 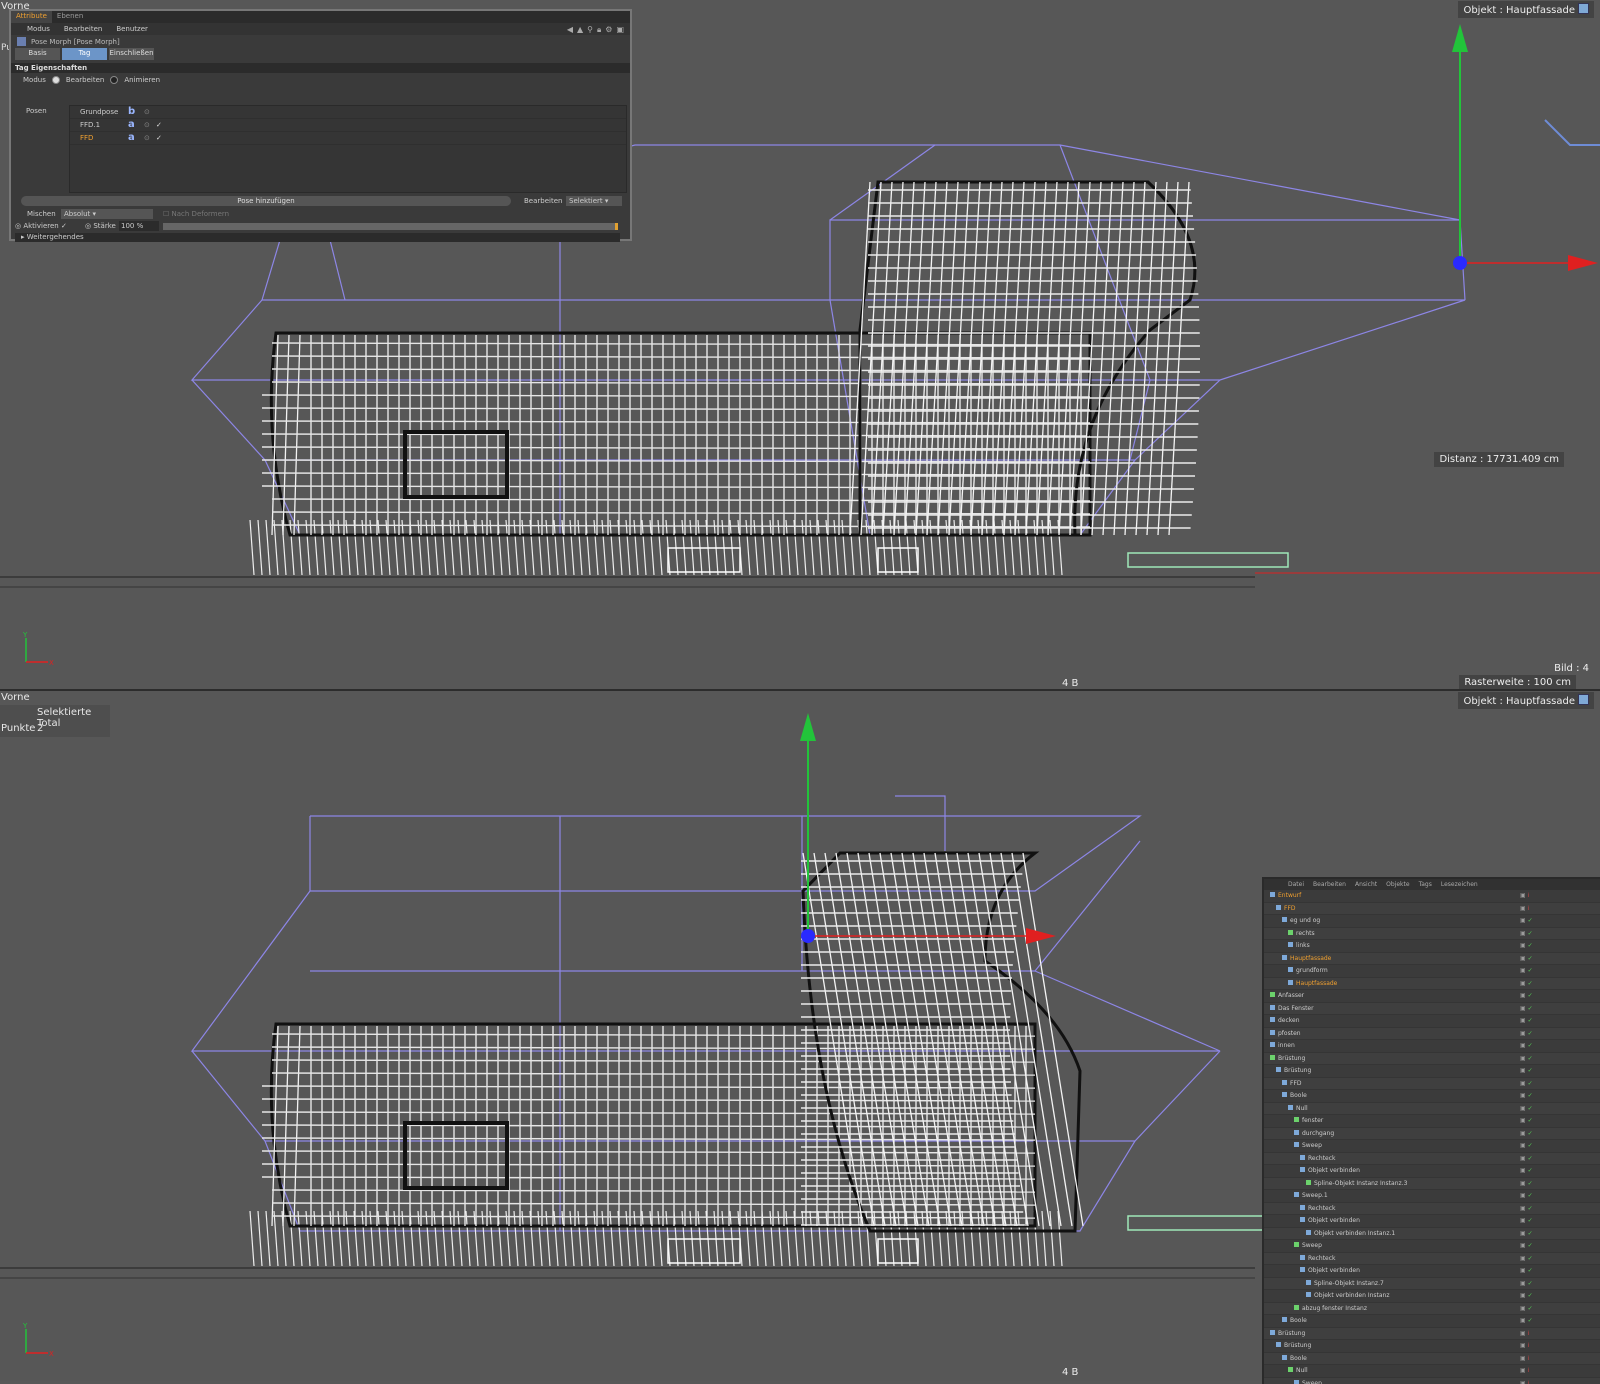 What do you see at coordinates (1432, 1381) in the screenshot?
I see `object-tree-row: Sweep ▣ ⁞` at bounding box center [1432, 1381].